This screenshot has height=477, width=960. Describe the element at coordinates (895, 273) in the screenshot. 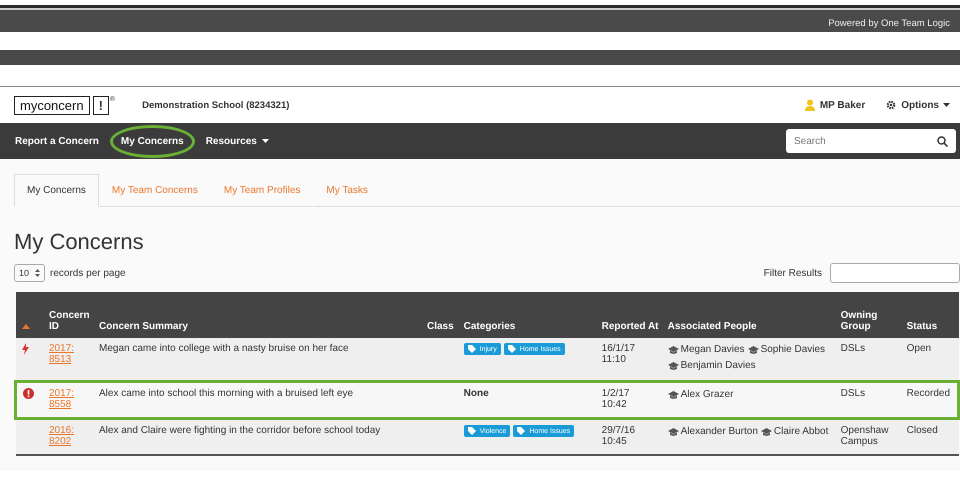

I see `filter-field` at that location.